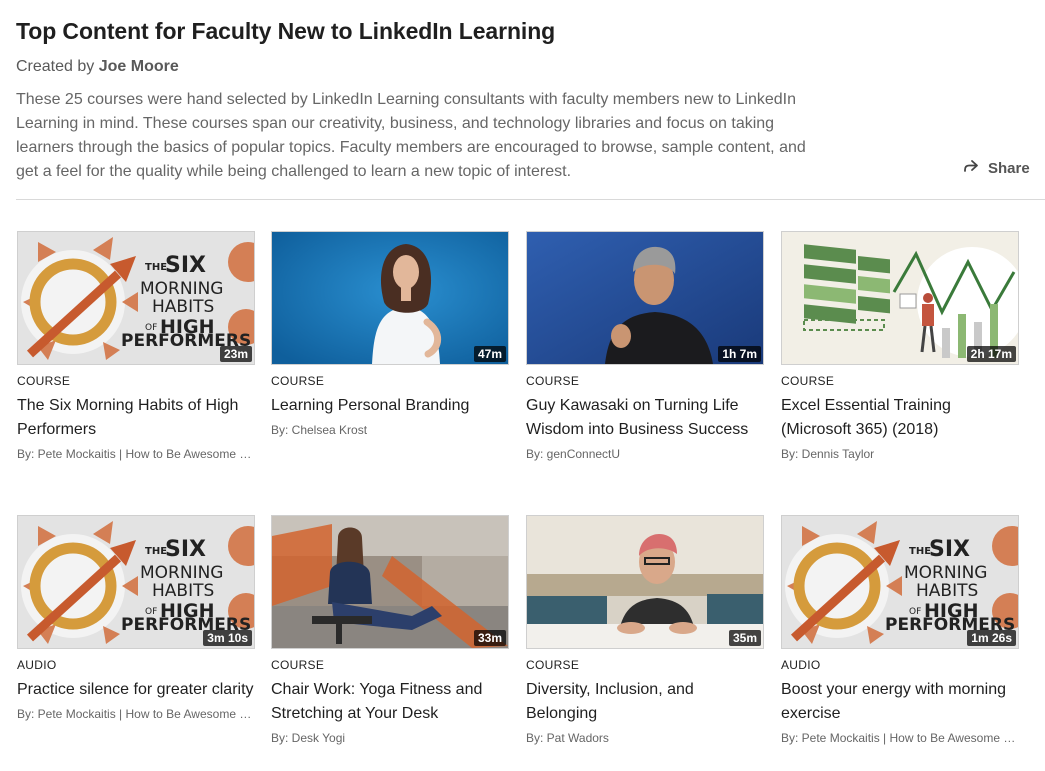  Describe the element at coordinates (573, 454) in the screenshot. I see `card-author: By: genConnectU` at that location.